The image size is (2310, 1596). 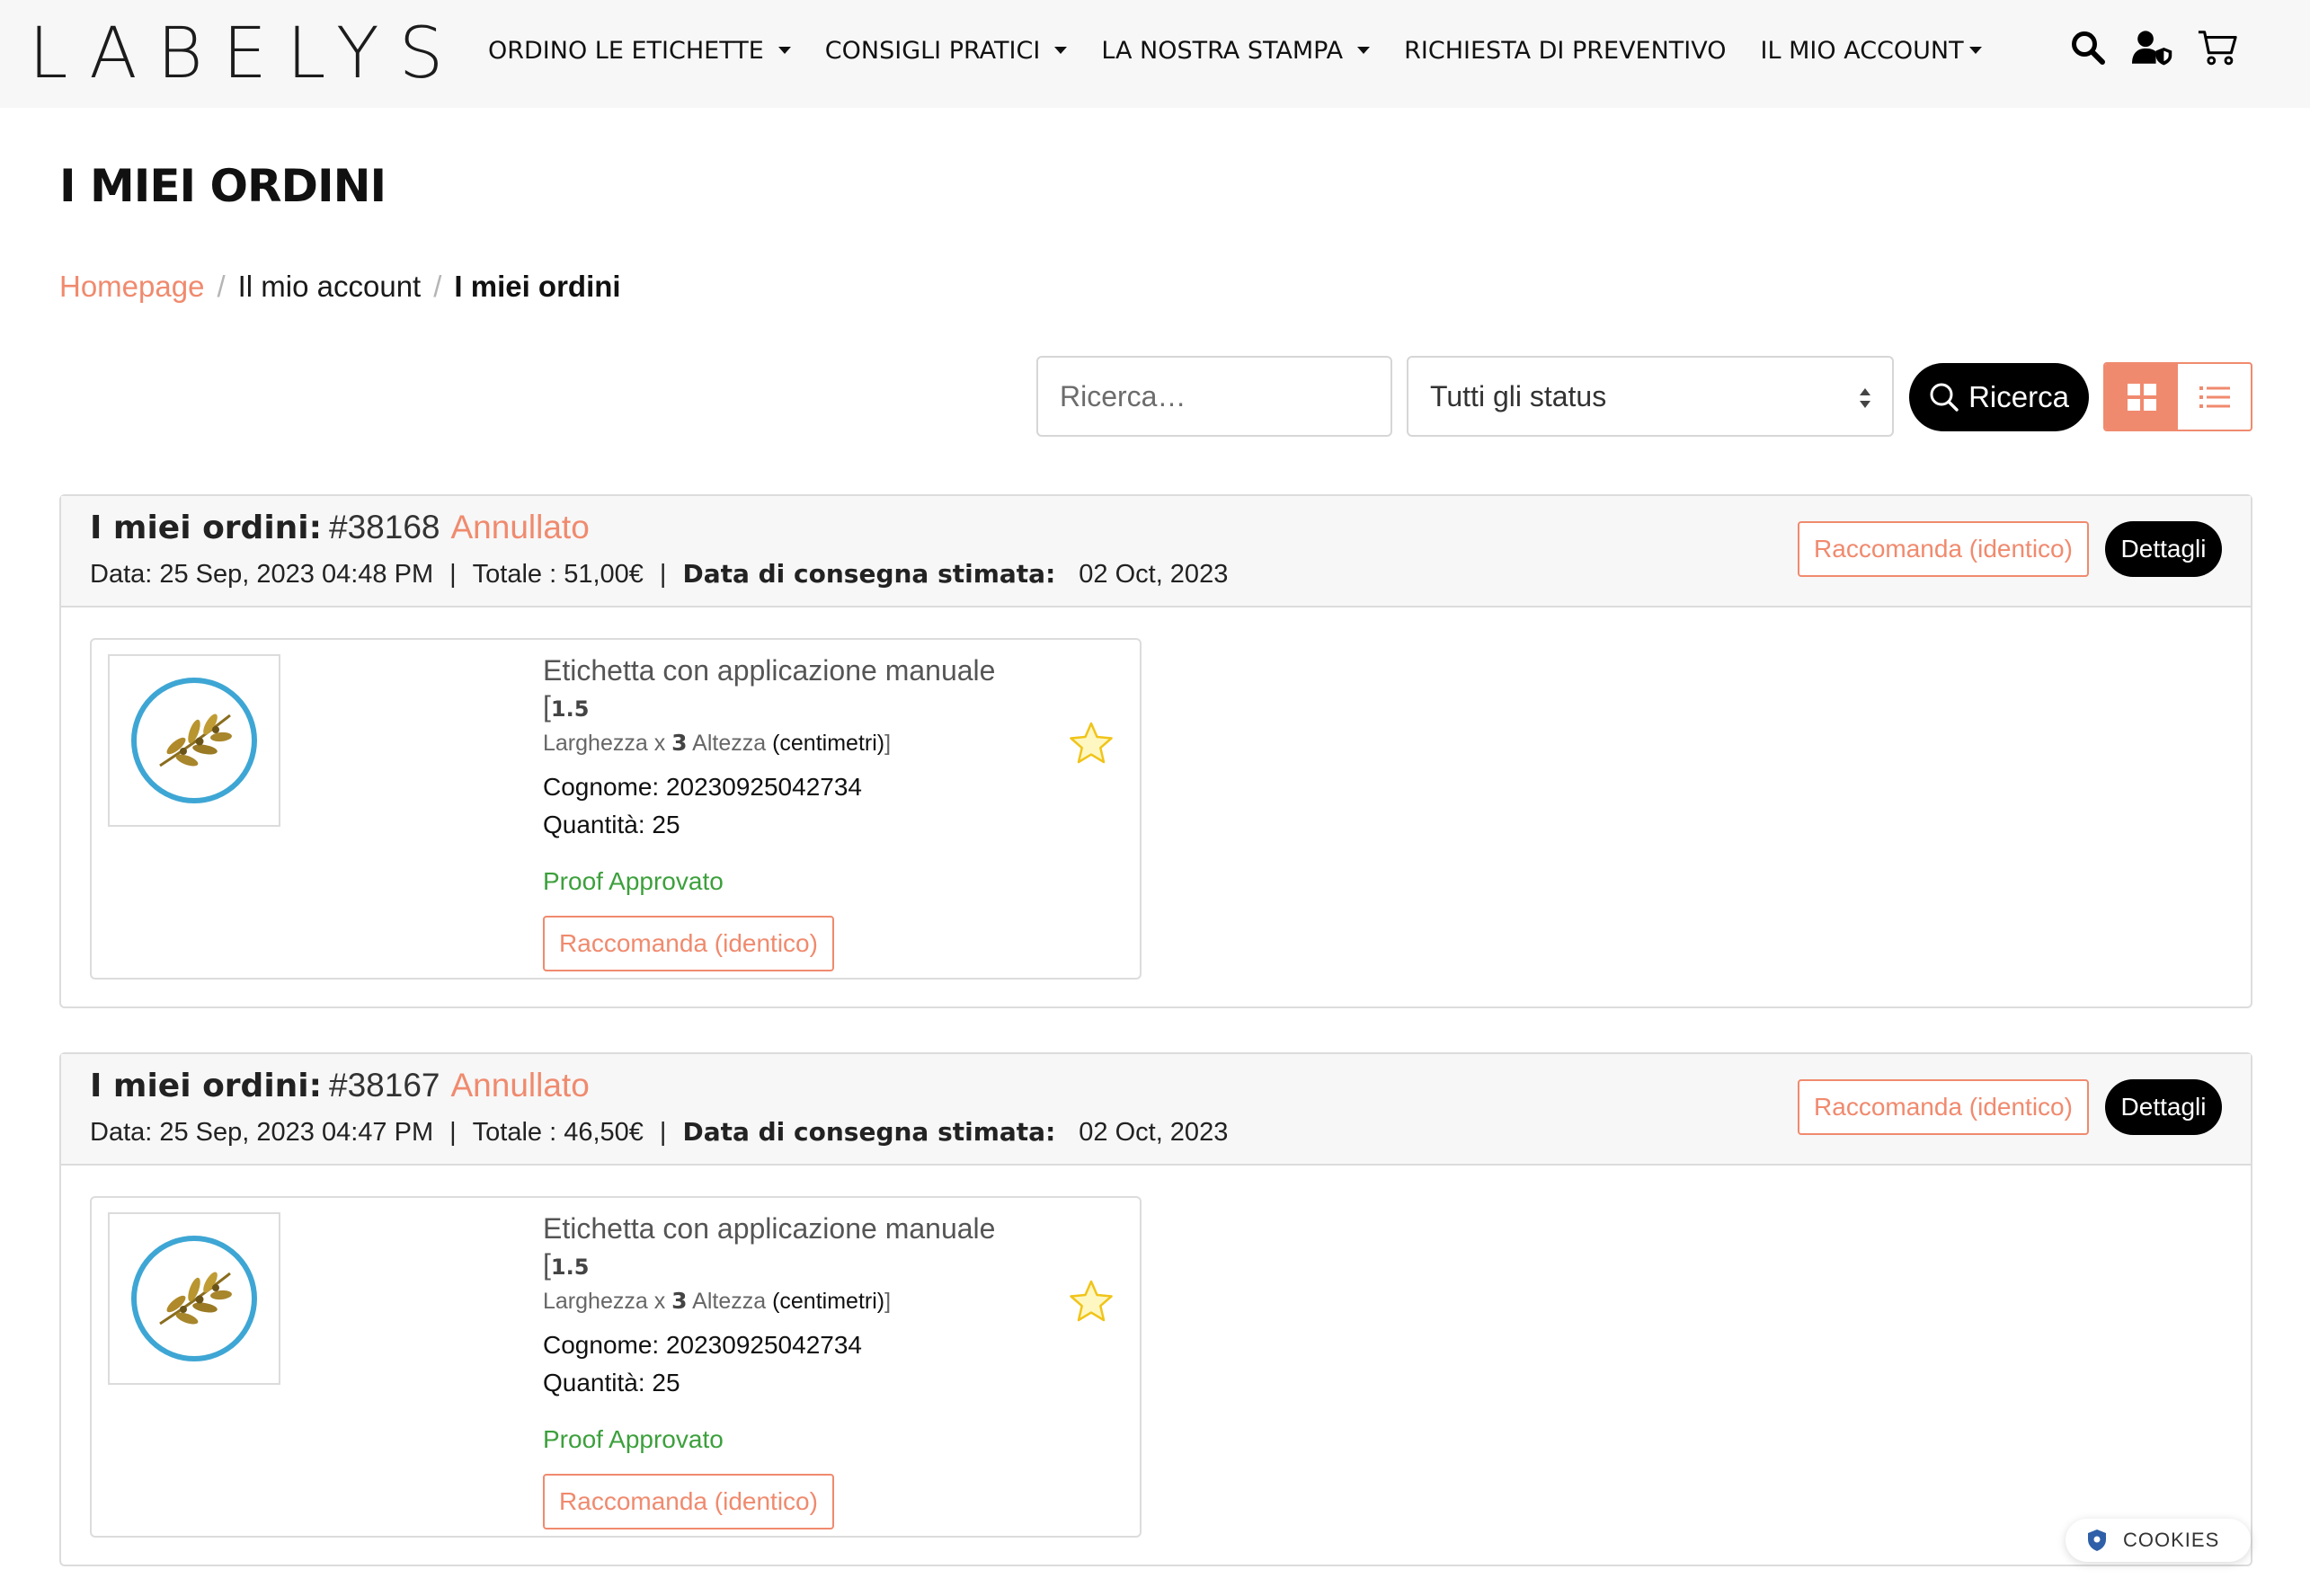 I want to click on nav-item-label: LA NOSTRA STAMPA, so click(x=1222, y=50).